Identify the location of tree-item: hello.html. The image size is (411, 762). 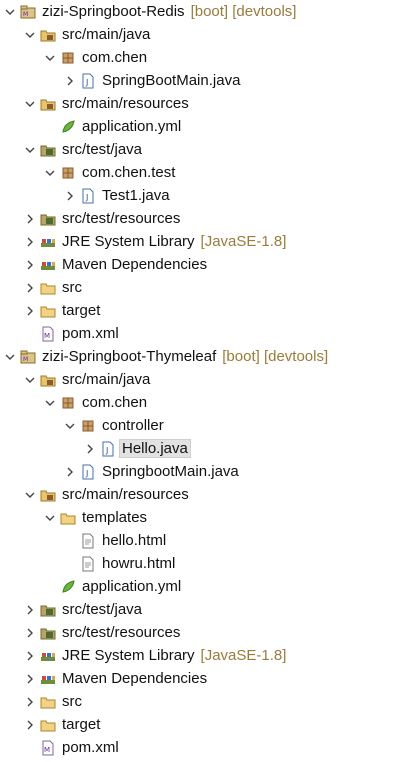
(205, 540).